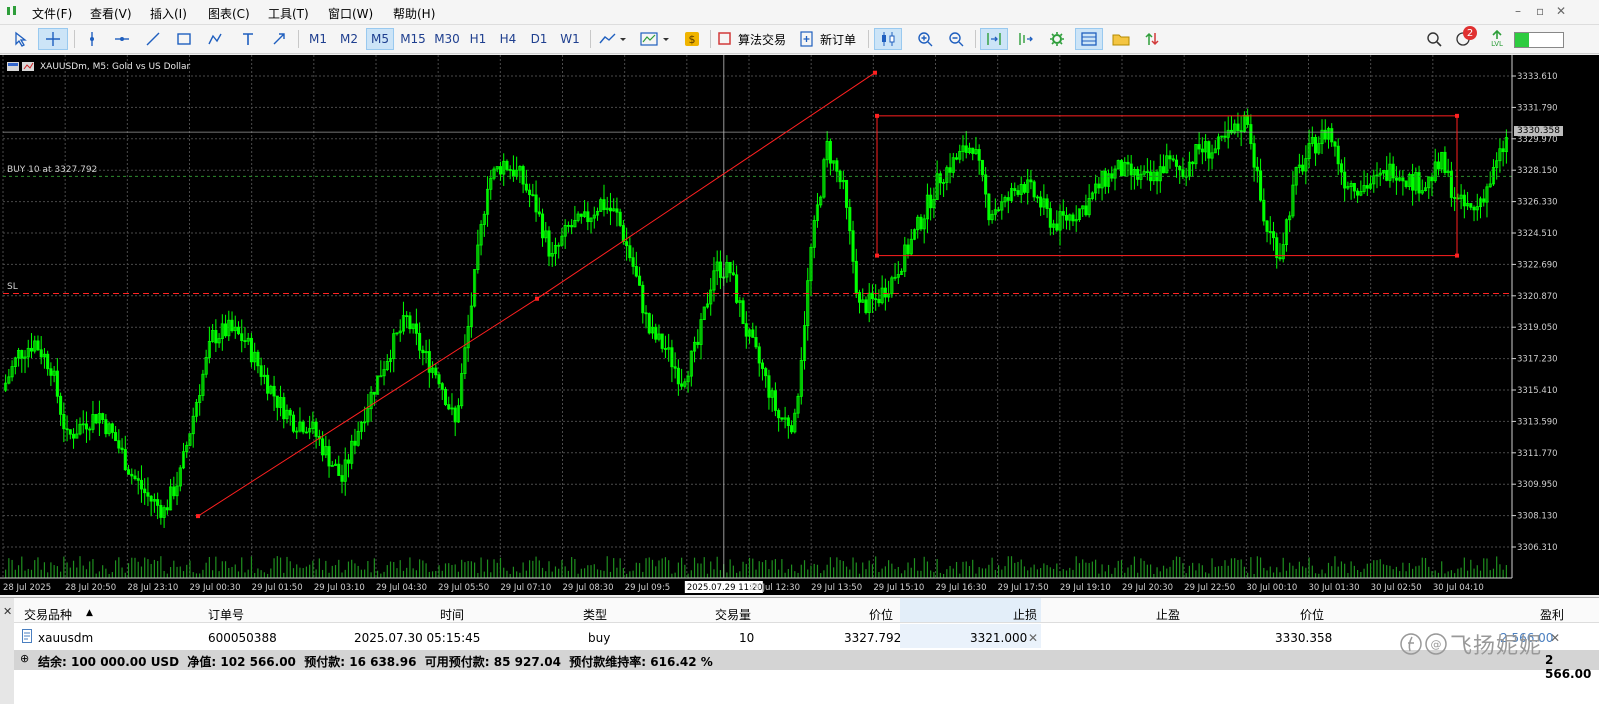 The width and height of the screenshot is (1599, 704). I want to click on range-rectangle, so click(1167, 186).